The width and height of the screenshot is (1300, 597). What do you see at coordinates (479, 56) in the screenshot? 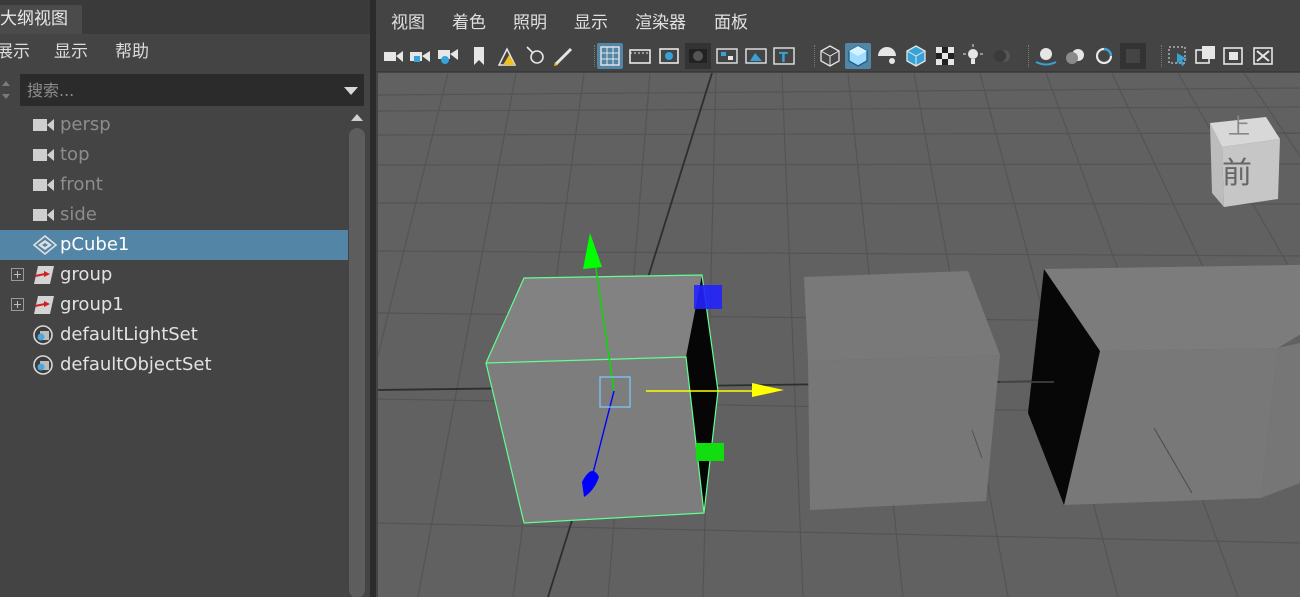
I see `bookmark-icon` at bounding box center [479, 56].